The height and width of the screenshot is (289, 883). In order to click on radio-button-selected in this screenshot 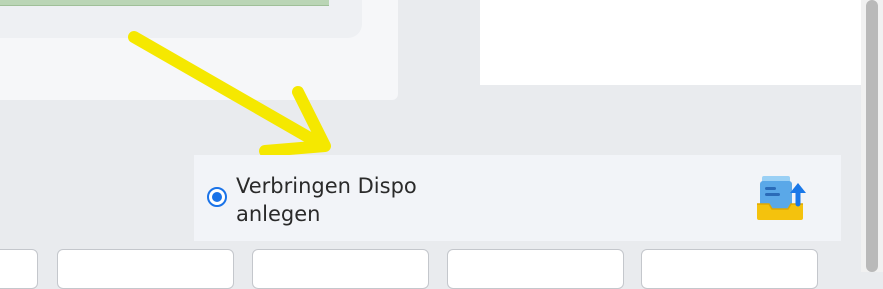, I will do `click(217, 197)`.